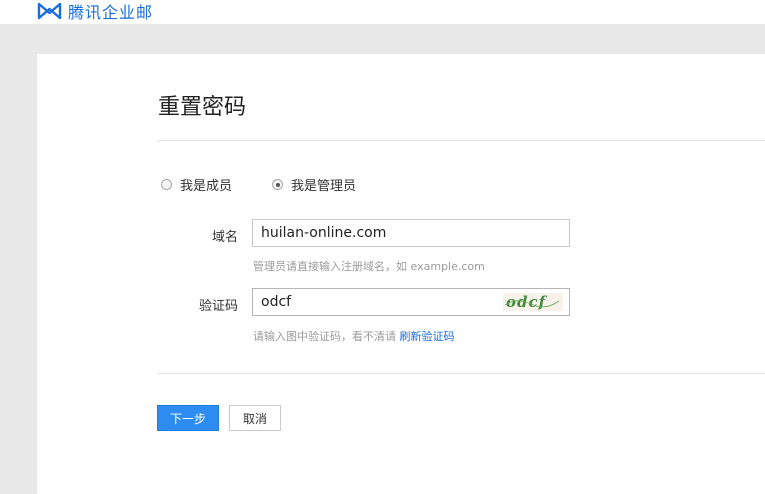 The width and height of the screenshot is (765, 494). I want to click on domain-hint: 管理员请直接输入注册域名，如 example.com, so click(369, 266).